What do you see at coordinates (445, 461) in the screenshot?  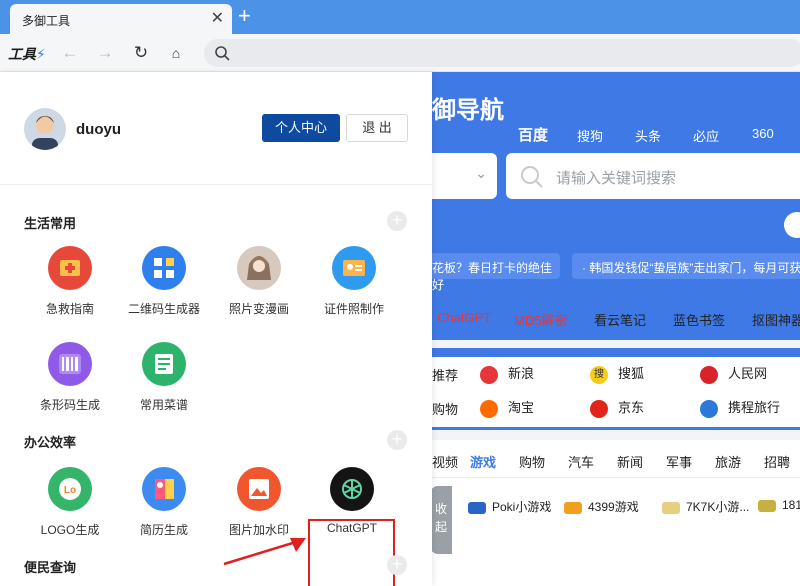 I see `tab-video: 视频` at bounding box center [445, 461].